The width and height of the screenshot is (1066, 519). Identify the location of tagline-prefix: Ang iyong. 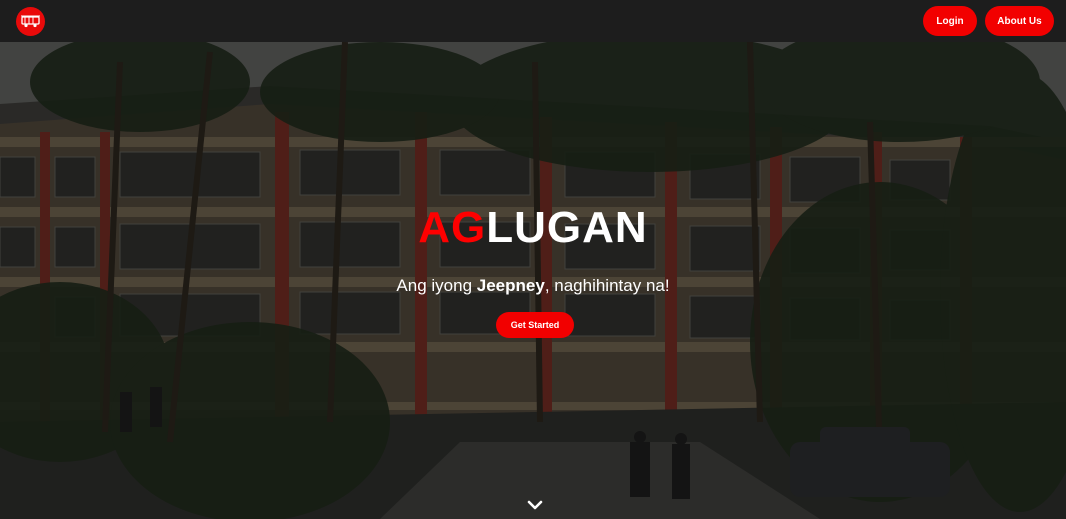
(436, 285).